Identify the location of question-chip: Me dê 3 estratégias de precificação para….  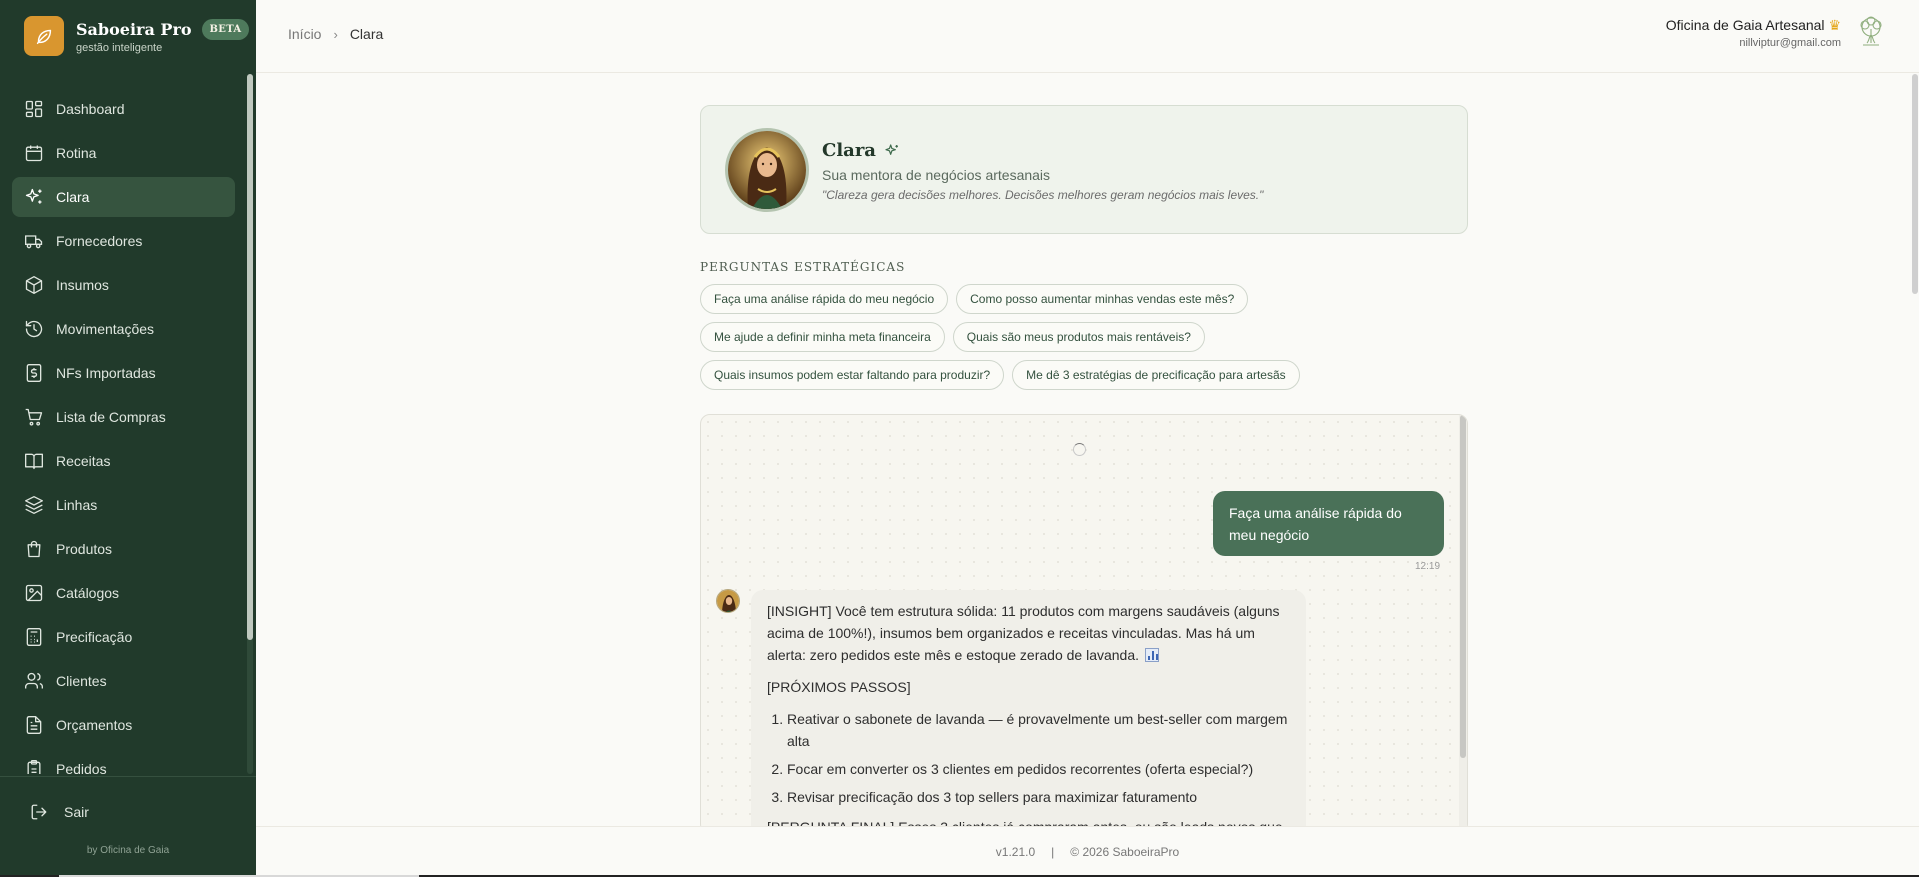
(1156, 375).